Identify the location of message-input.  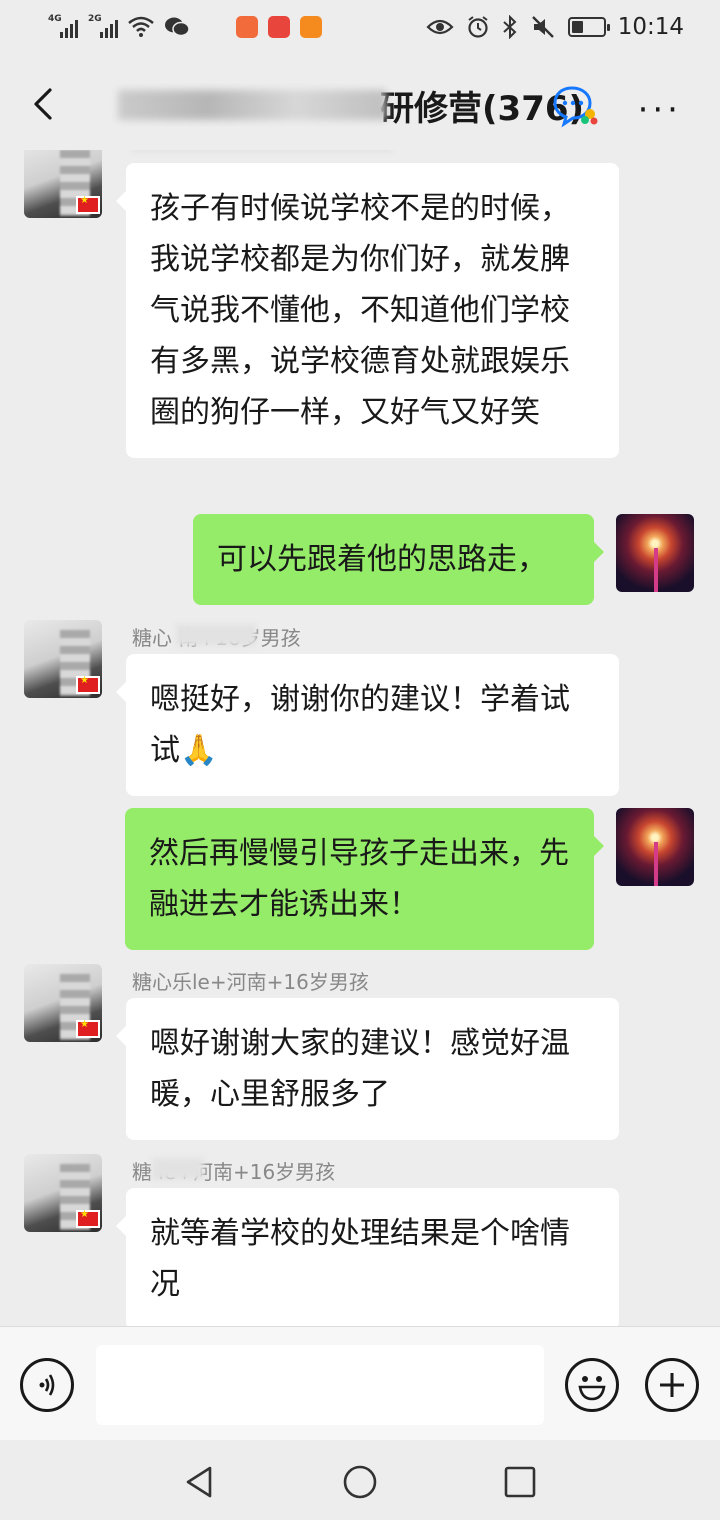
(320, 1385).